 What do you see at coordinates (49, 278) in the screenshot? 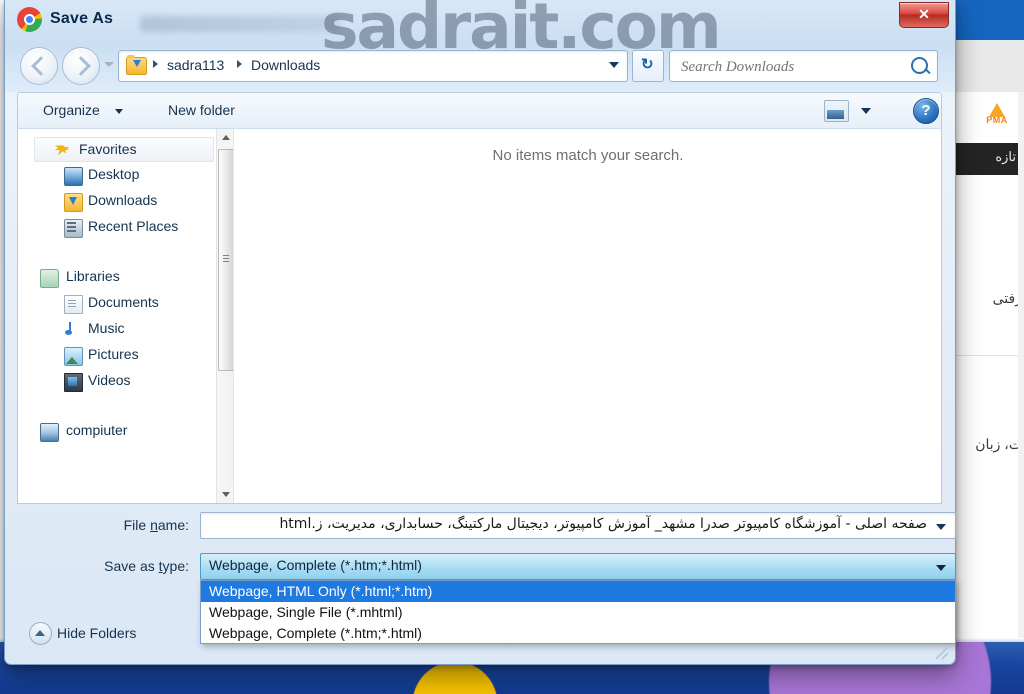
I see `libraries-folder-icon` at bounding box center [49, 278].